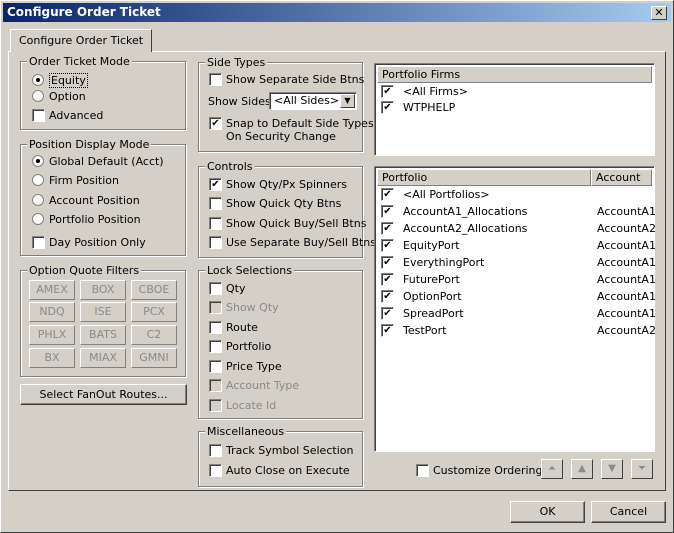 This screenshot has height=533, width=674. What do you see at coordinates (547, 512) in the screenshot?
I see `ok-button: OK` at bounding box center [547, 512].